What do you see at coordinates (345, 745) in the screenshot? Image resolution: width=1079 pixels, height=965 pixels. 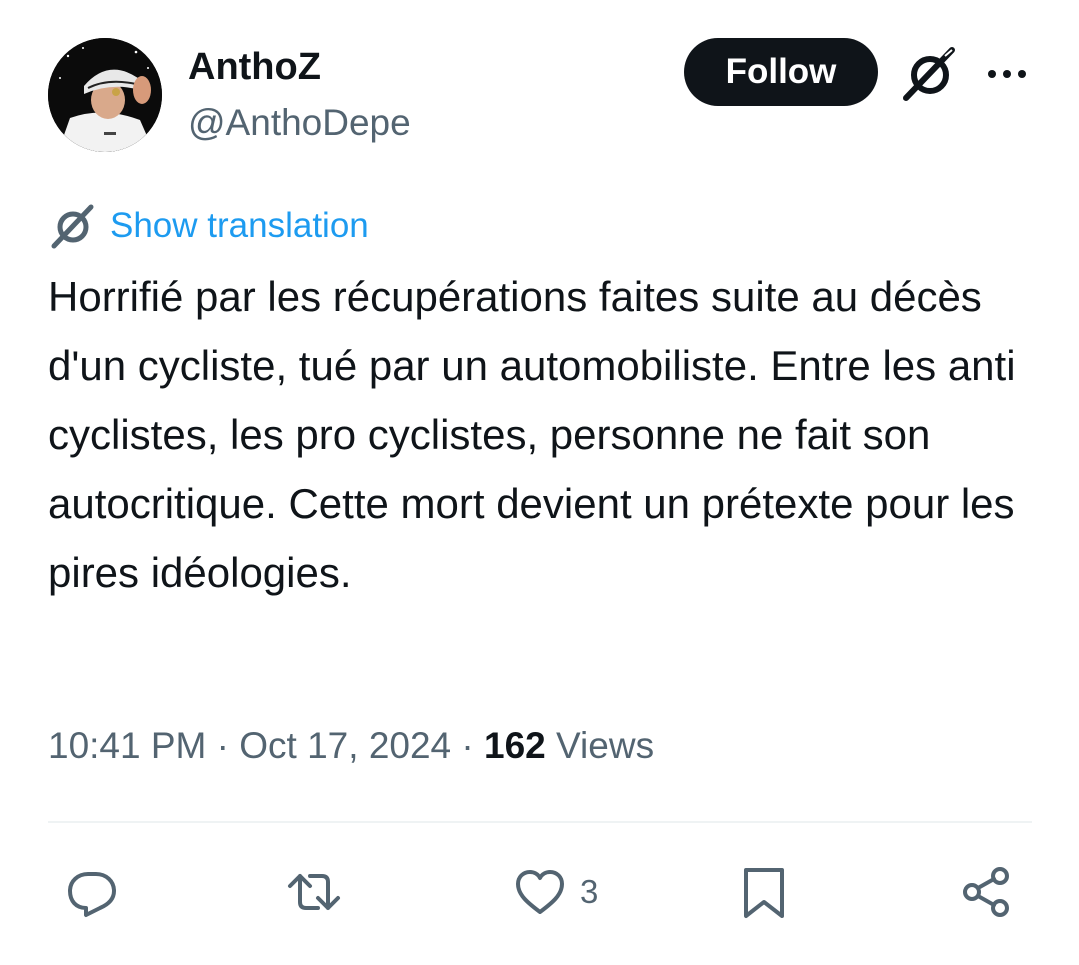 I see `tweet-date: Oct 17, 2024` at bounding box center [345, 745].